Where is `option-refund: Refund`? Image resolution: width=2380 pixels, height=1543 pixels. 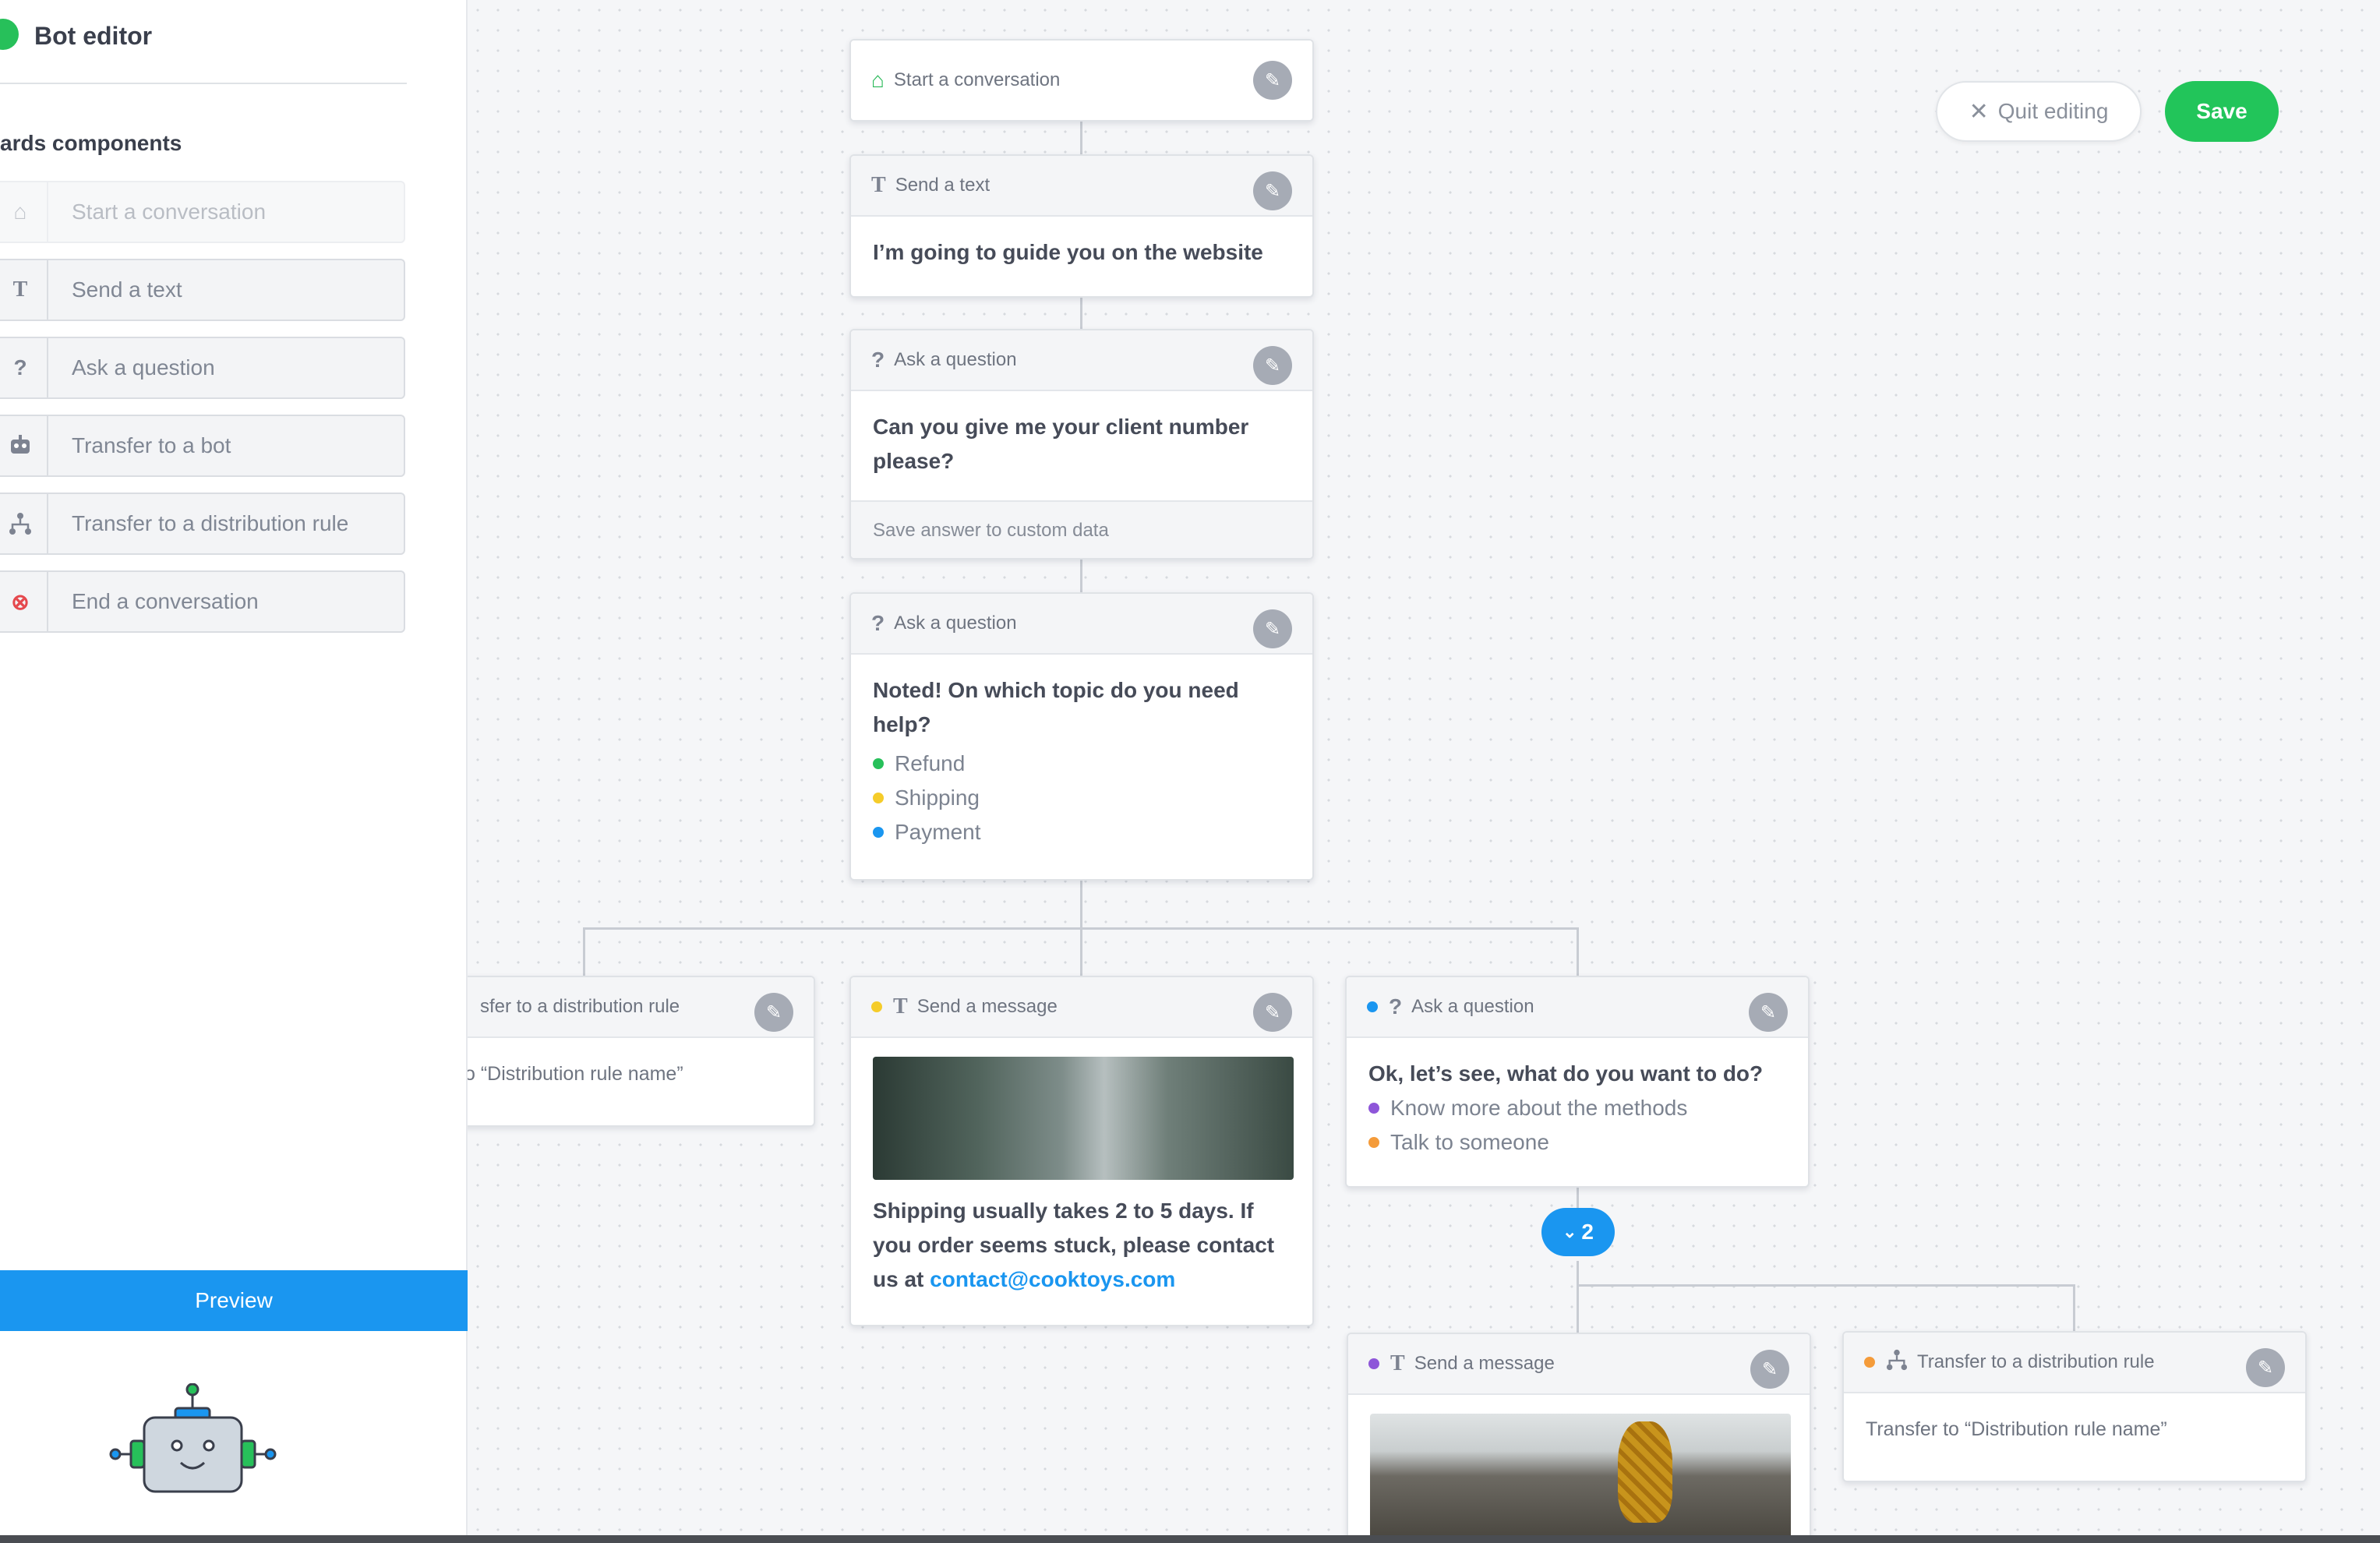
option-refund: Refund is located at coordinates (1082, 764).